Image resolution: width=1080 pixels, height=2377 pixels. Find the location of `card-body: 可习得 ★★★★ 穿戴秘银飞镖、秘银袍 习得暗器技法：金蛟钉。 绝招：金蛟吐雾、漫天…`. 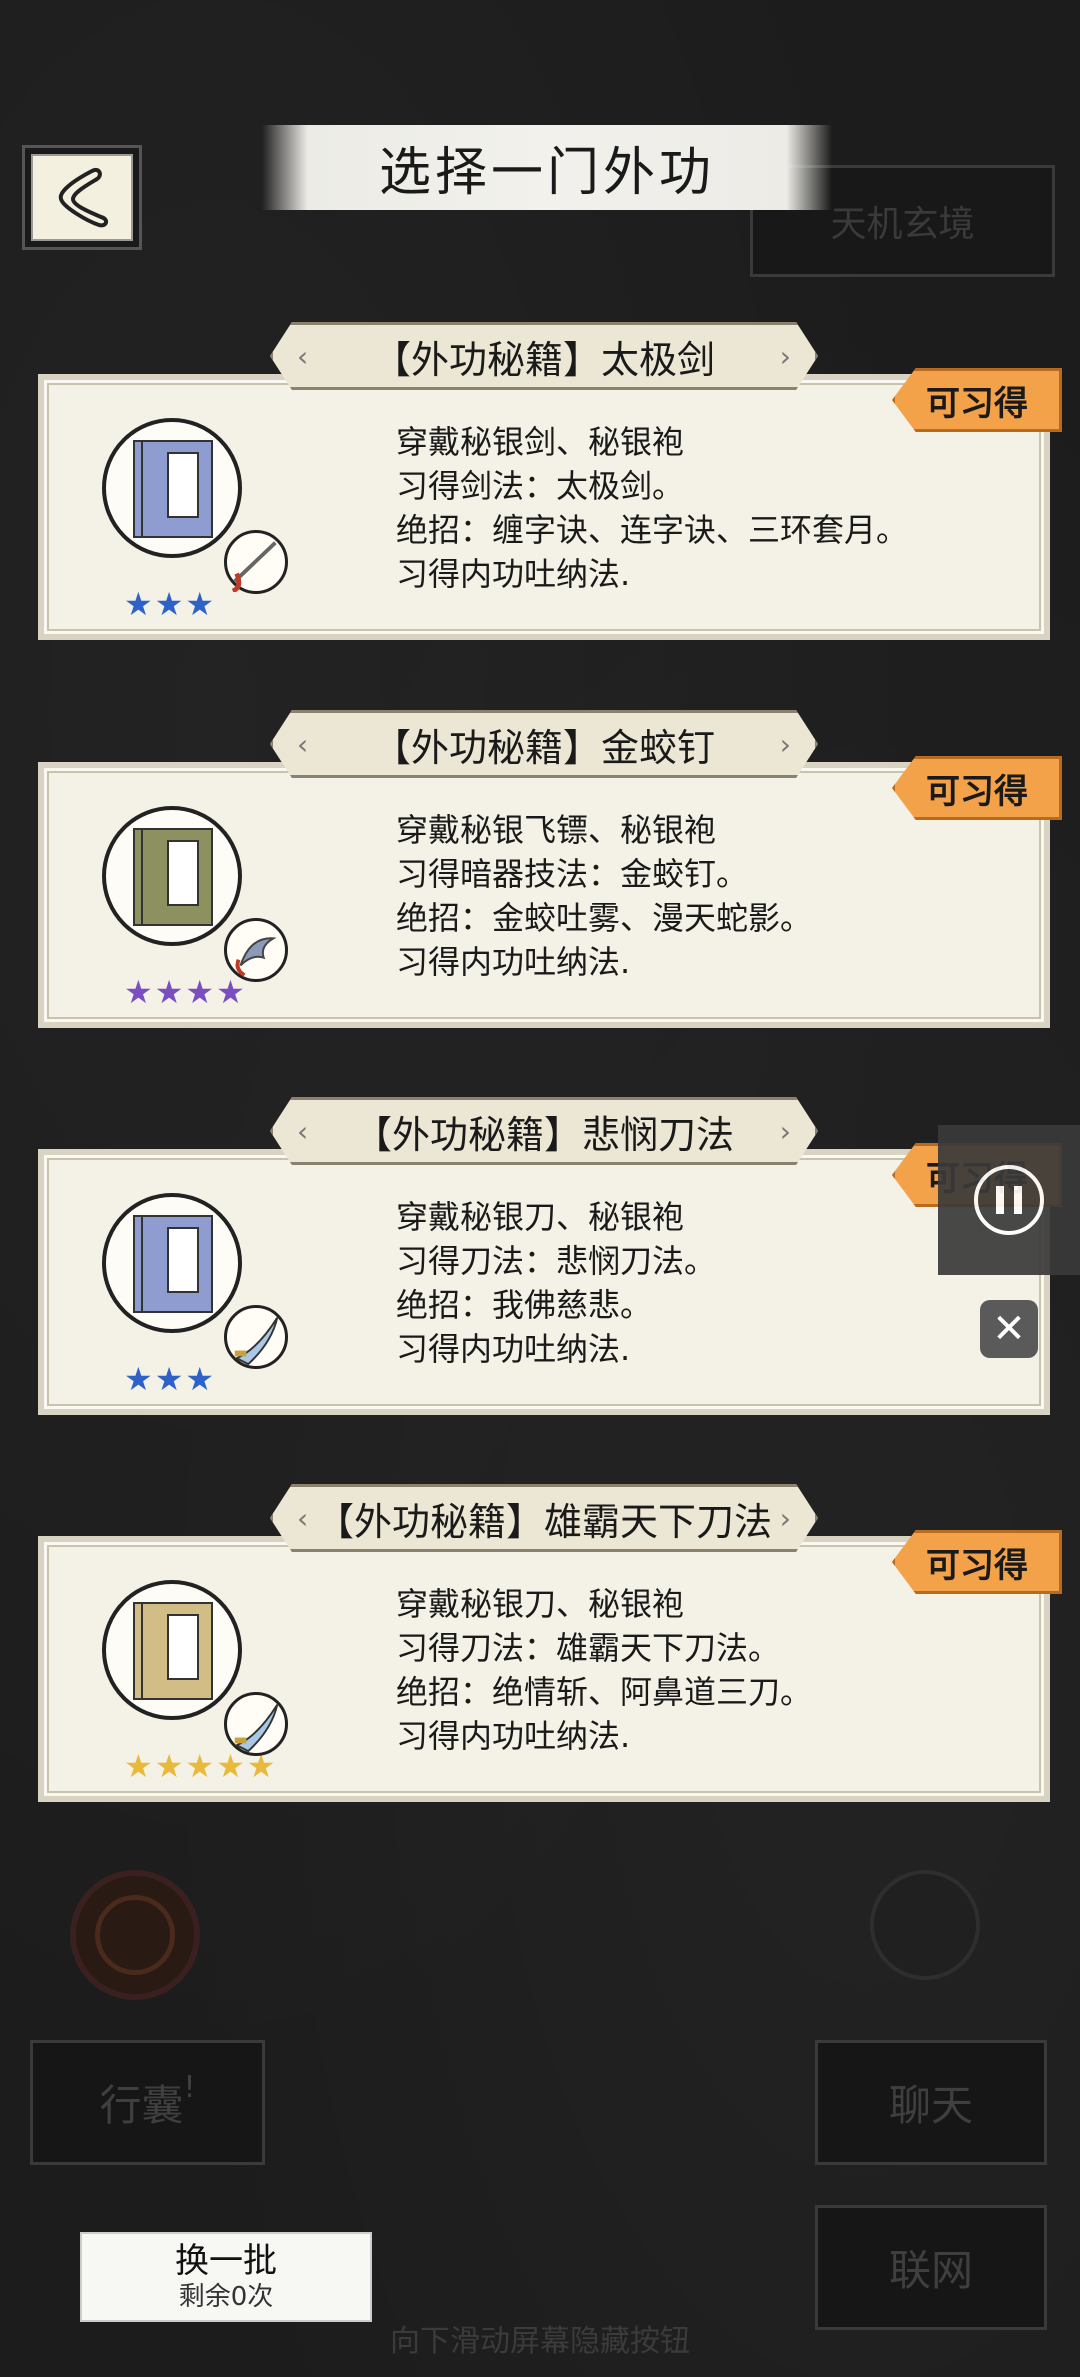

card-body: 可习得 ★★★★ 穿戴秘银飞镖、秘银袍 习得暗器技法：金蛟钉。 绝招：金蛟吐雾、漫天… is located at coordinates (550, 892).